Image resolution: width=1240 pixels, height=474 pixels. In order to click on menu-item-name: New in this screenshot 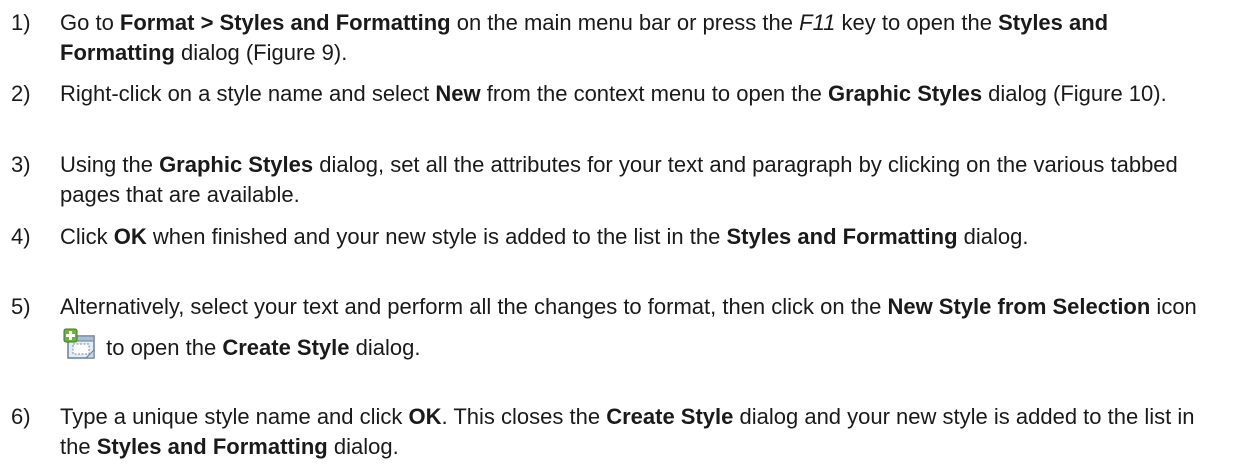, I will do `click(458, 93)`.